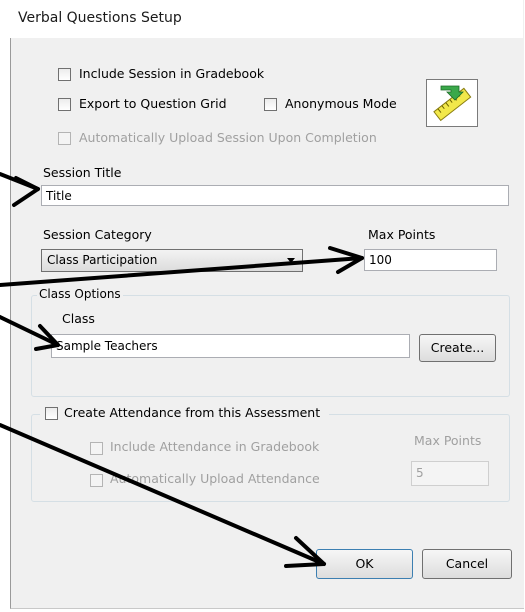 The width and height of the screenshot is (525, 612). I want to click on attendance-max-points-label: Max Points, so click(448, 440).